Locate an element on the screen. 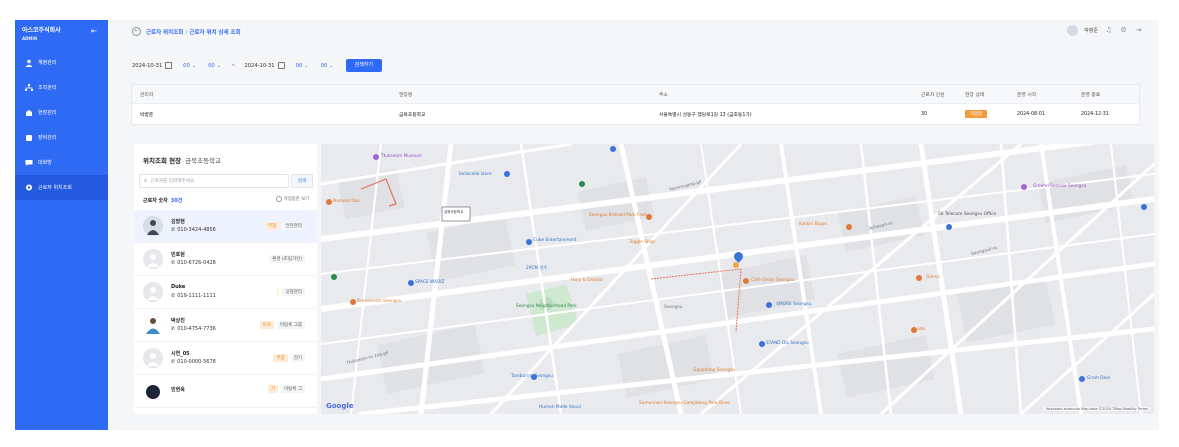 This screenshot has width=1179, height=447. map-poi-hary: Hary & Onedar is located at coordinates (587, 280).